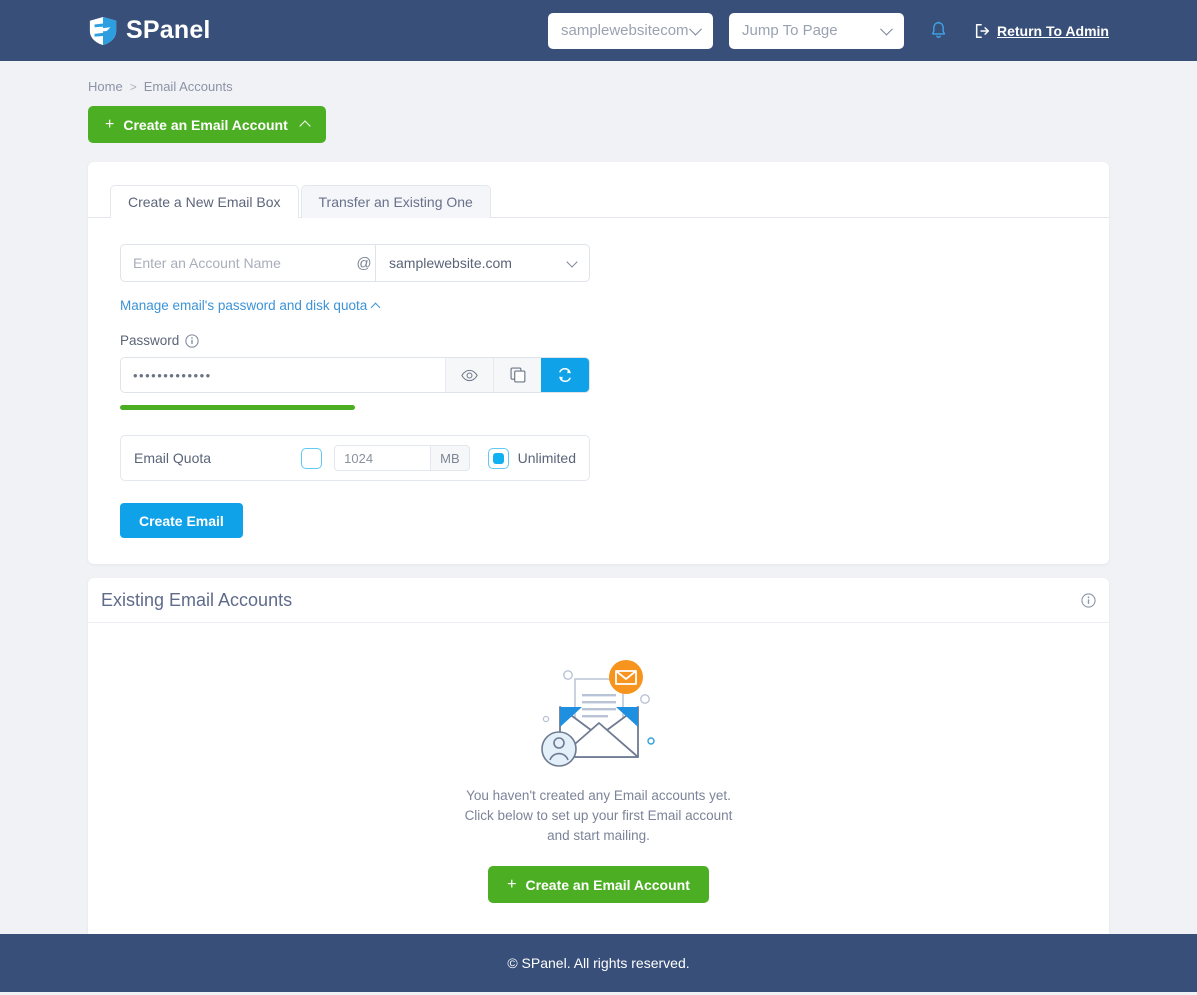 This screenshot has width=1197, height=995. Describe the element at coordinates (150, 340) in the screenshot. I see `password-label: Password` at that location.